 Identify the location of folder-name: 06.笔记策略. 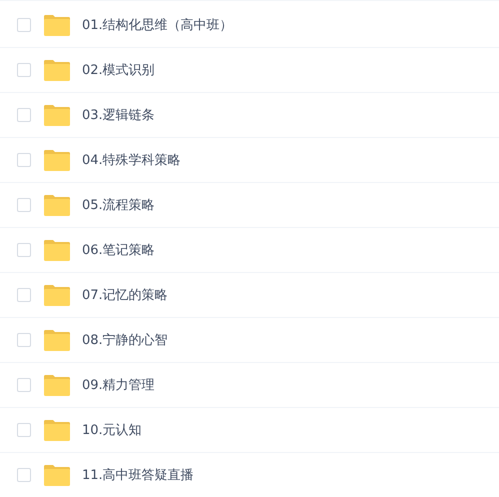
(118, 250).